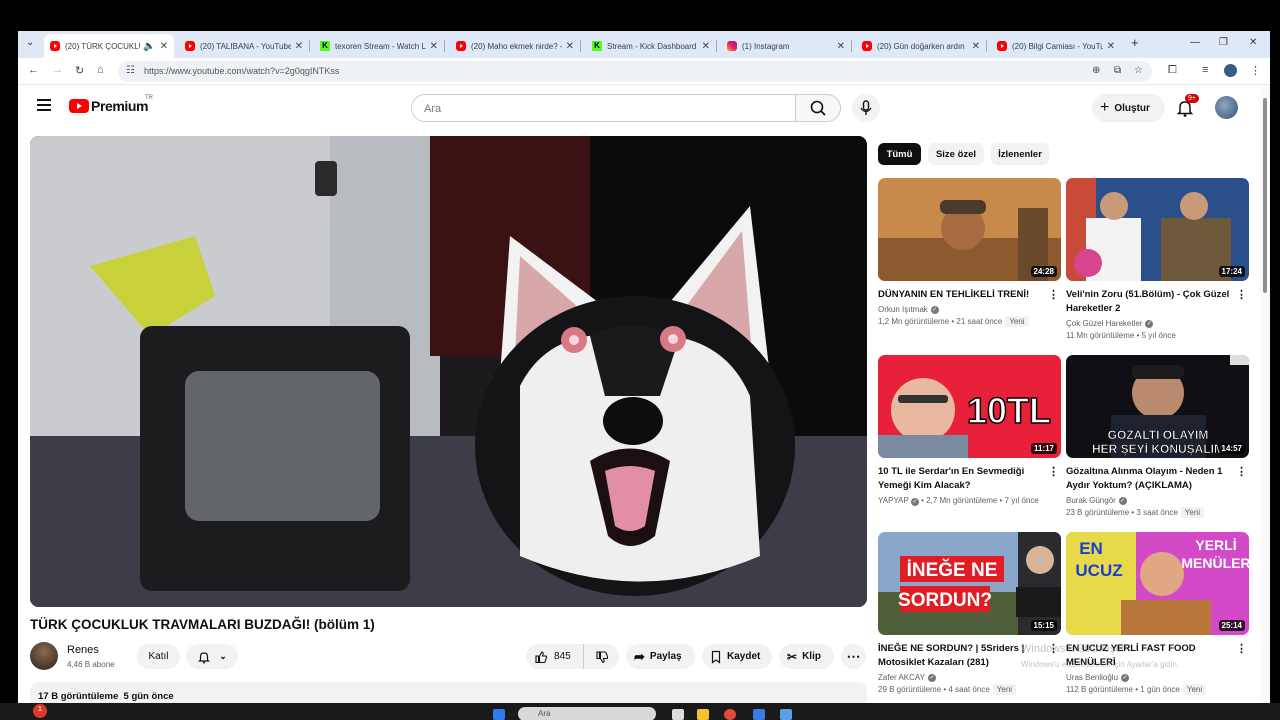 The image size is (1280, 720). Describe the element at coordinates (1056, 46) in the screenshot. I see `tab: (20) Bilgi Camiası - YouTu ✕` at that location.